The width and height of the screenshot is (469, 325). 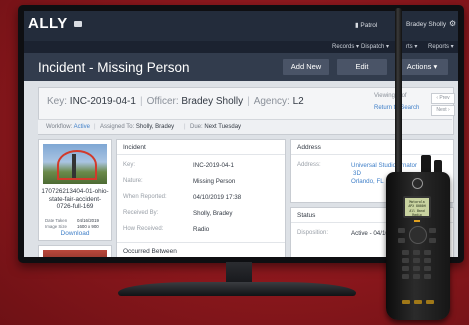 I want to click on status-heading: Status, so click(x=306, y=215).